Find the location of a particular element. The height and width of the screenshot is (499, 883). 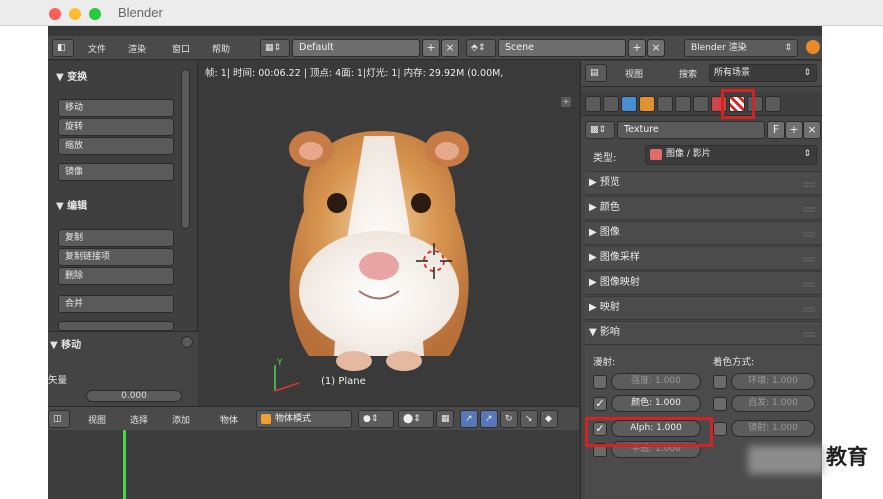

history-dropdown is located at coordinates (116, 326).